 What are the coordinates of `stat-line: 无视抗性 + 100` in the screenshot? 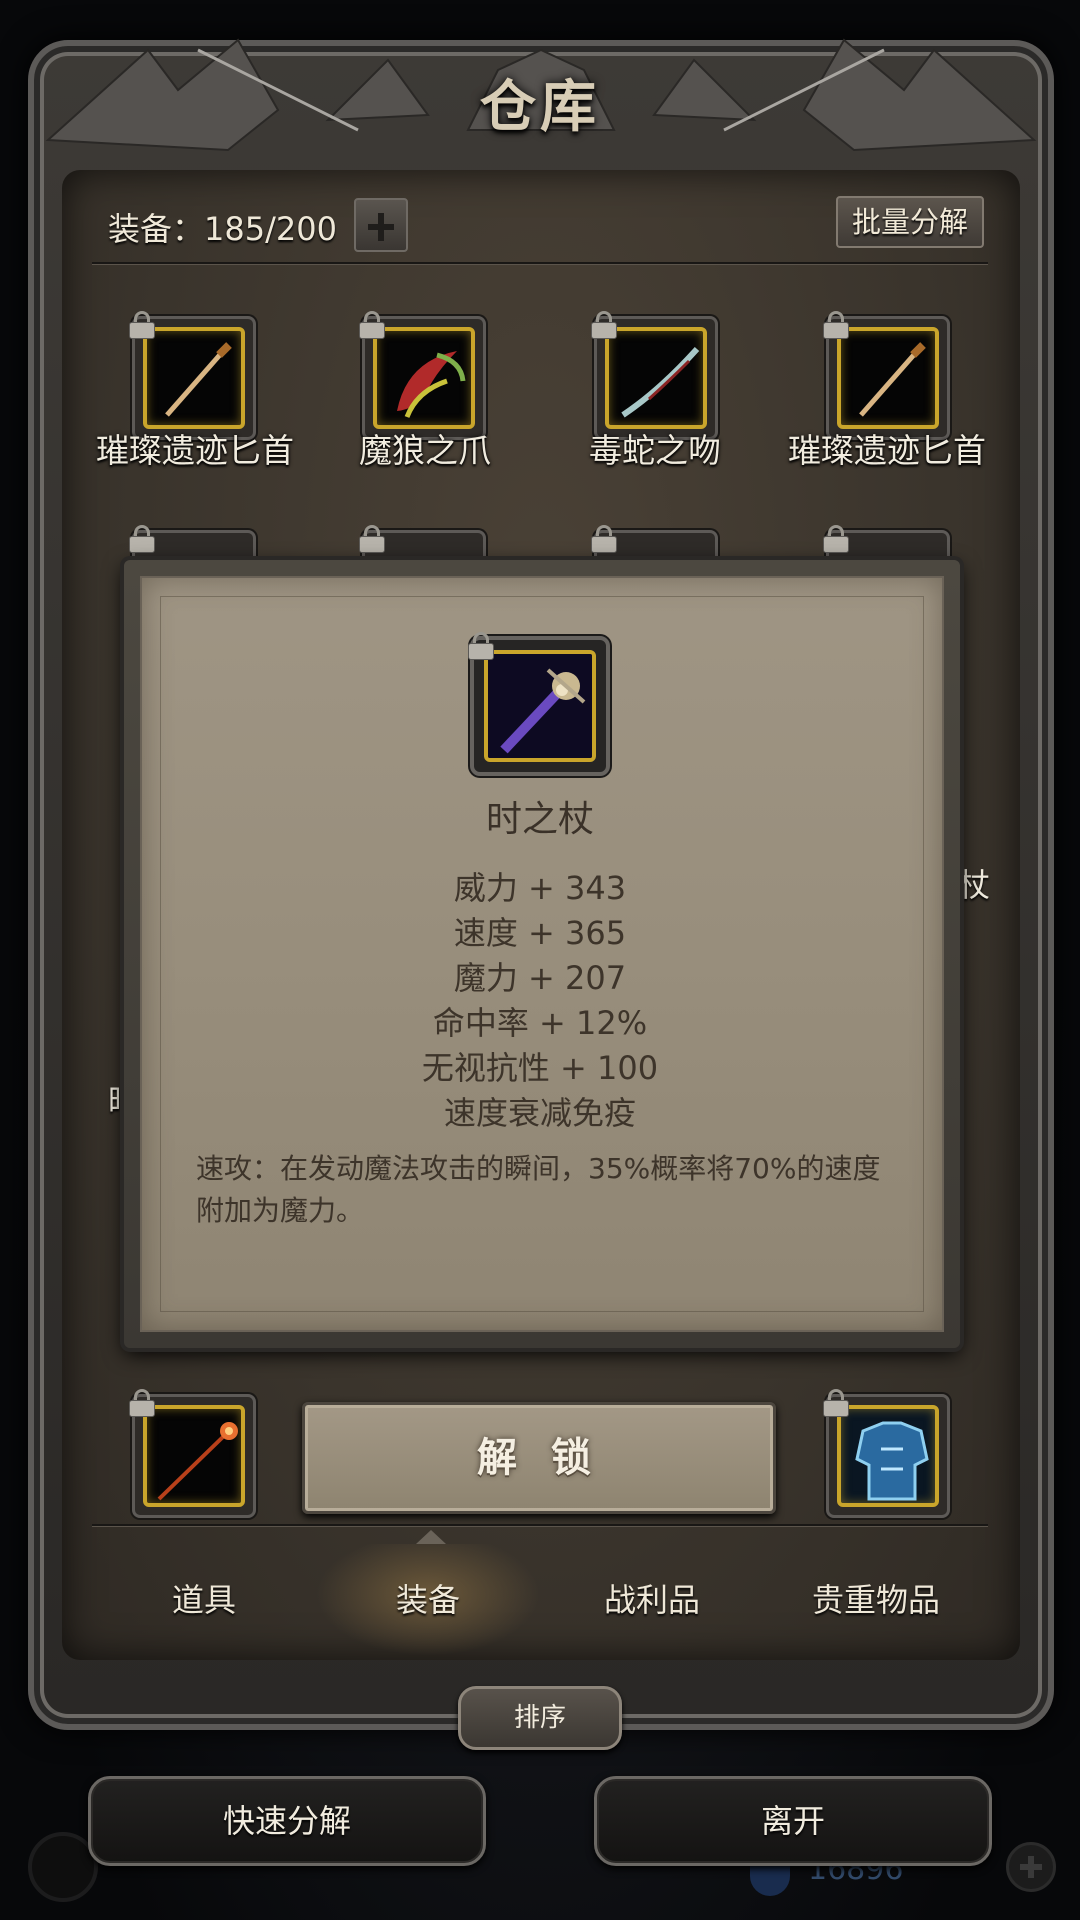 It's located at (540, 1068).